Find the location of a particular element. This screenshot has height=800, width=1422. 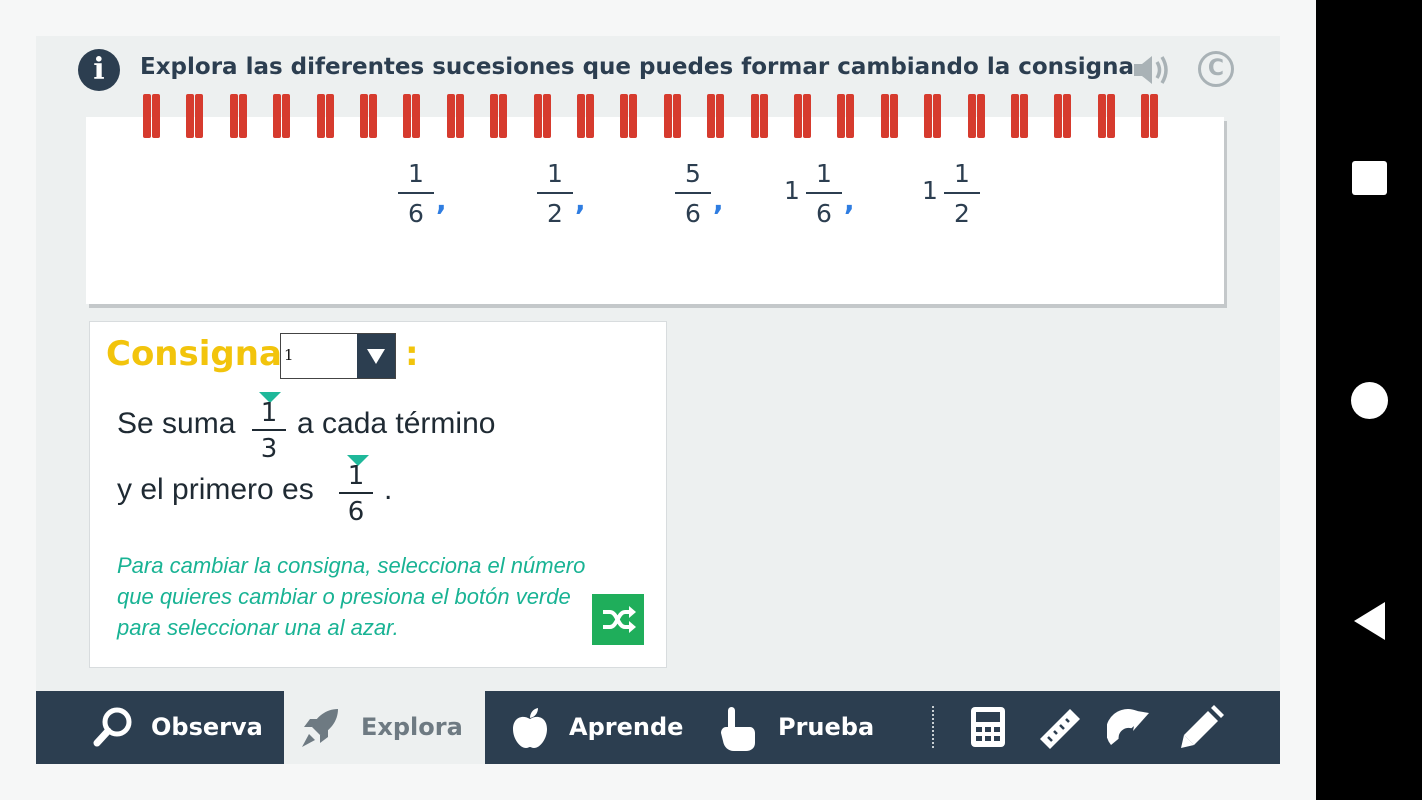

pencil-icon is located at coordinates (1201, 727).